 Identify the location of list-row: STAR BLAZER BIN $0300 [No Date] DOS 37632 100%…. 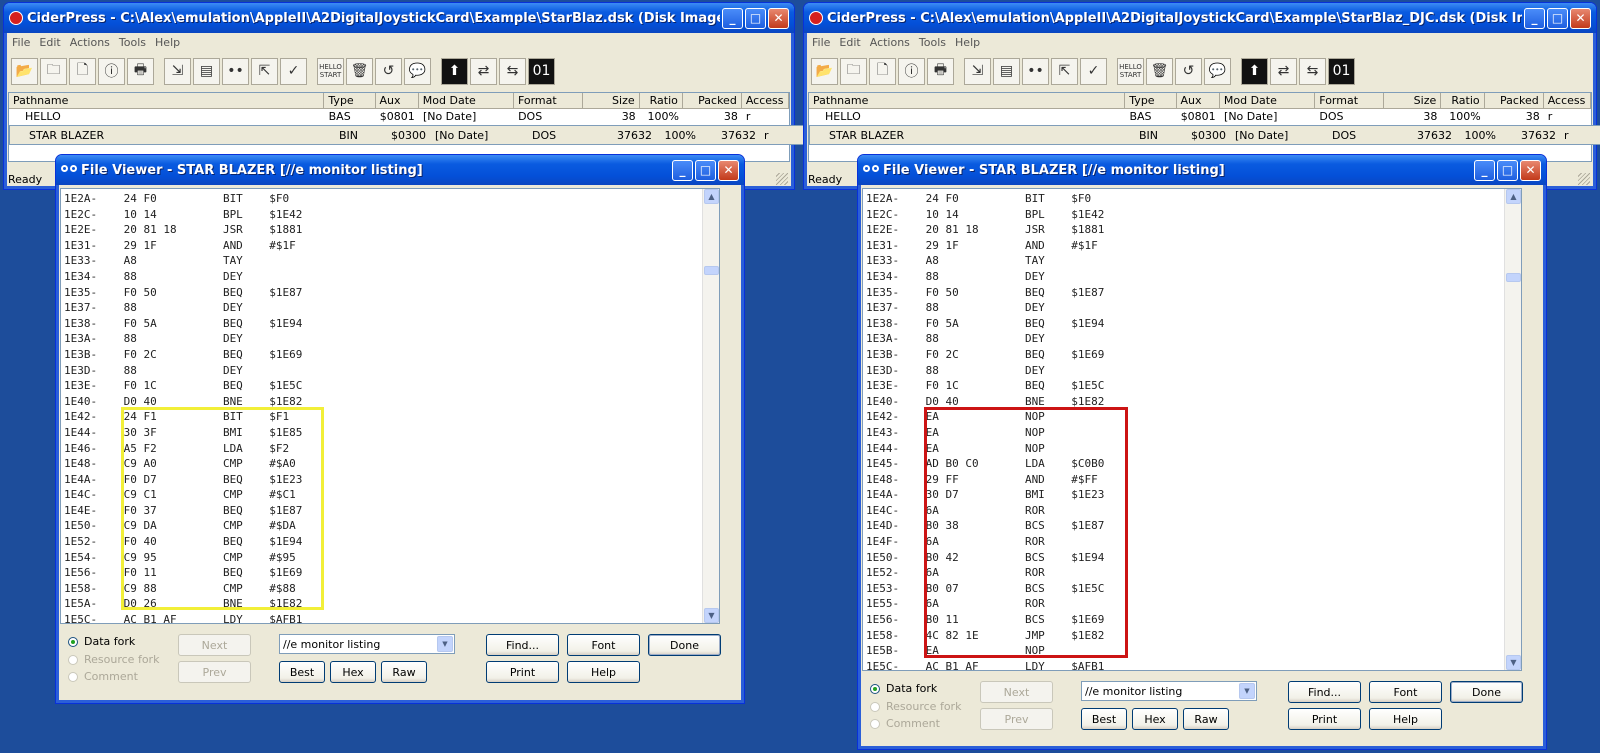
(409, 135).